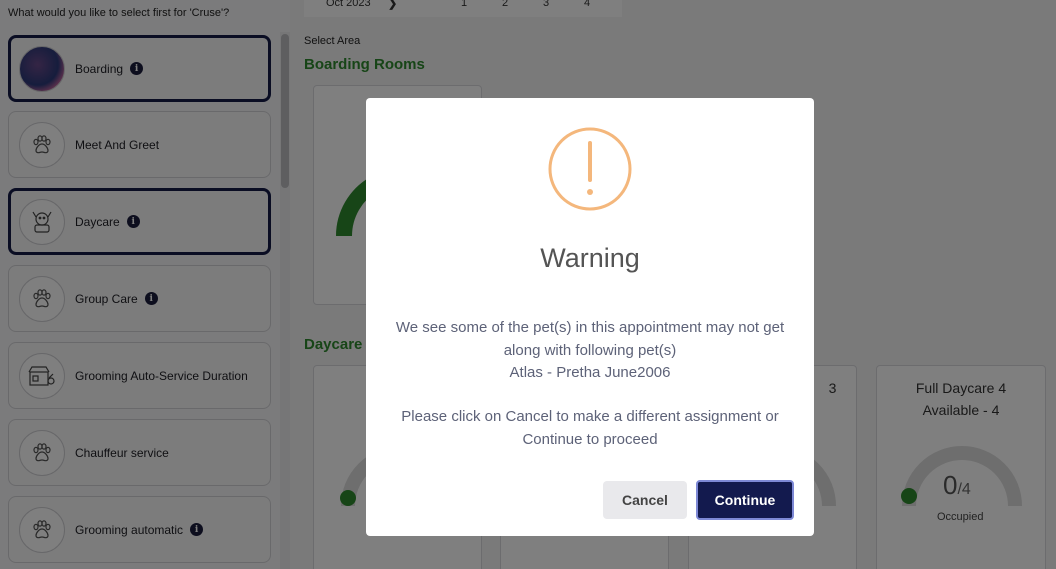  Describe the element at coordinates (590, 439) in the screenshot. I see `dialog-instruction-line2: Continue to proceed` at that location.